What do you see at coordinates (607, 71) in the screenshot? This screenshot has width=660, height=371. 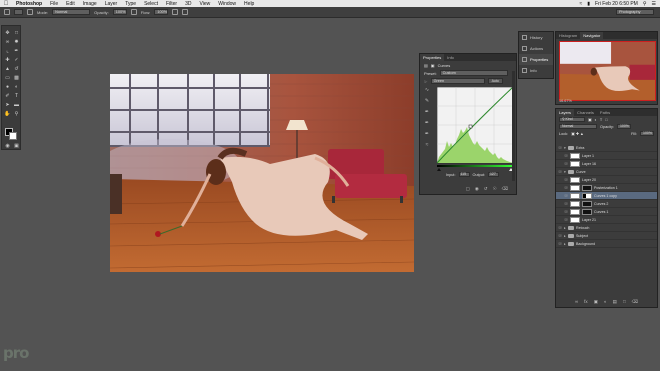 I see `navigator-thumbnail` at bounding box center [607, 71].